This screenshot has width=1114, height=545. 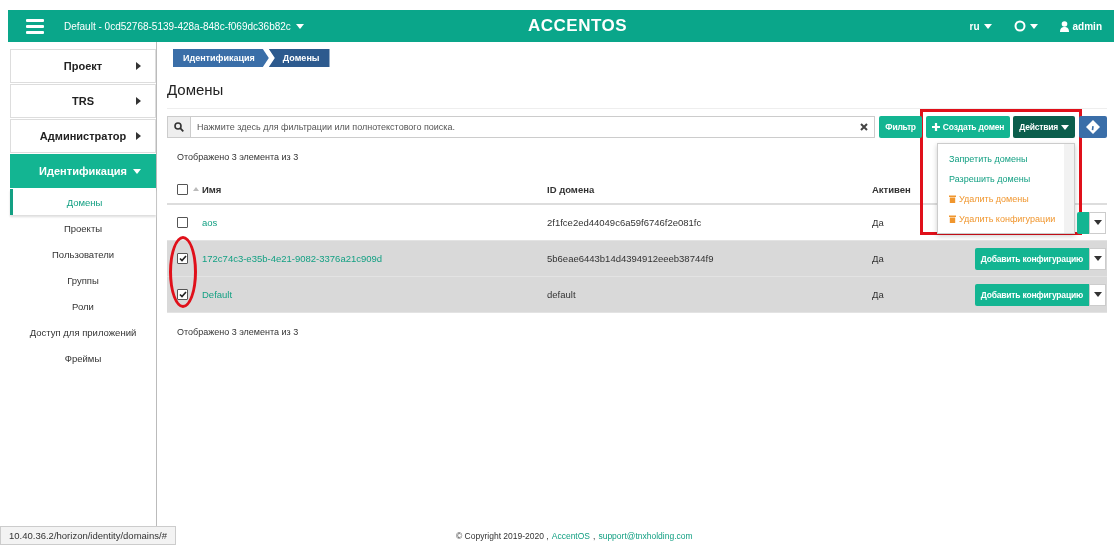 I want to click on email-link: support@tnxholding.com, so click(x=645, y=536).